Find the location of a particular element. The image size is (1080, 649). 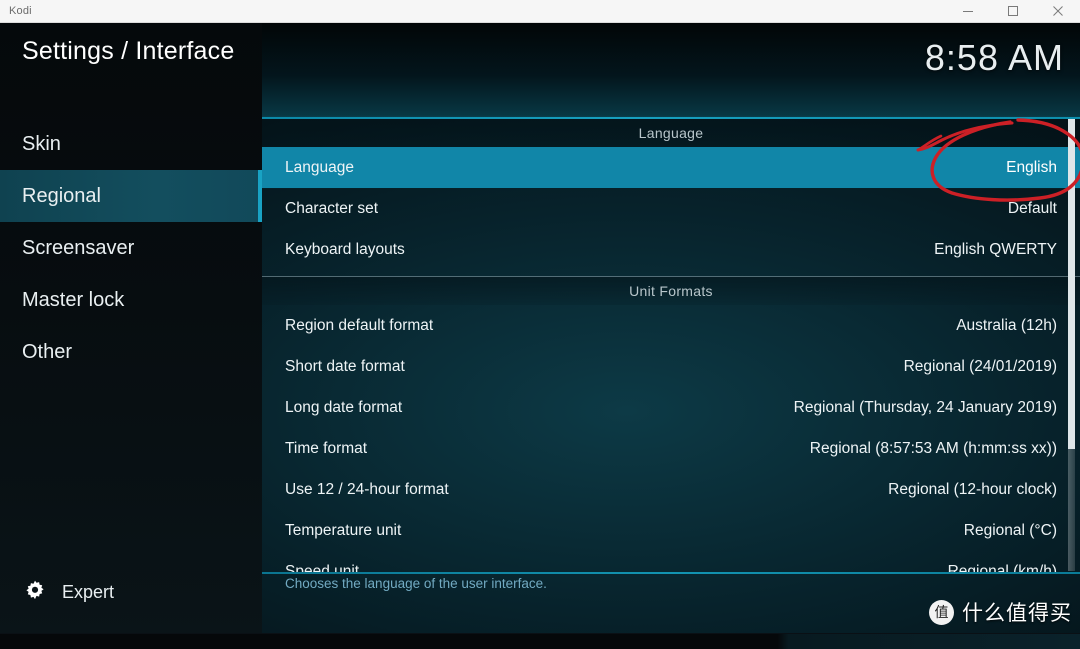

sidebar-item-other: Other is located at coordinates (131, 352).